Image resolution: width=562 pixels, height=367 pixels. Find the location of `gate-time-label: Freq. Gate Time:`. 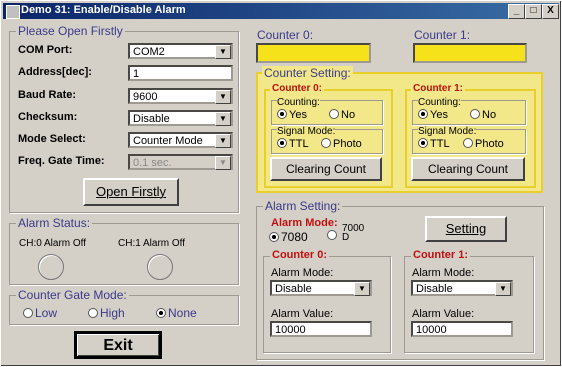

gate-time-label: Freq. Gate Time: is located at coordinates (61, 161).